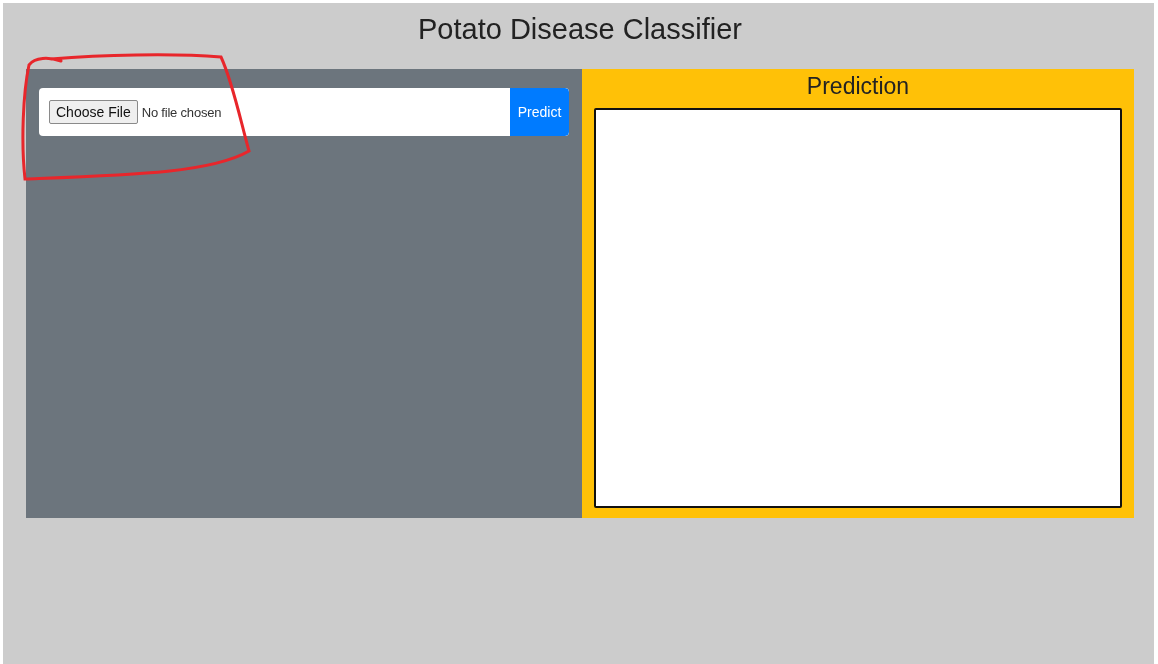  Describe the element at coordinates (304, 112) in the screenshot. I see `file-input-field: Choose File No file chosen Predict` at that location.